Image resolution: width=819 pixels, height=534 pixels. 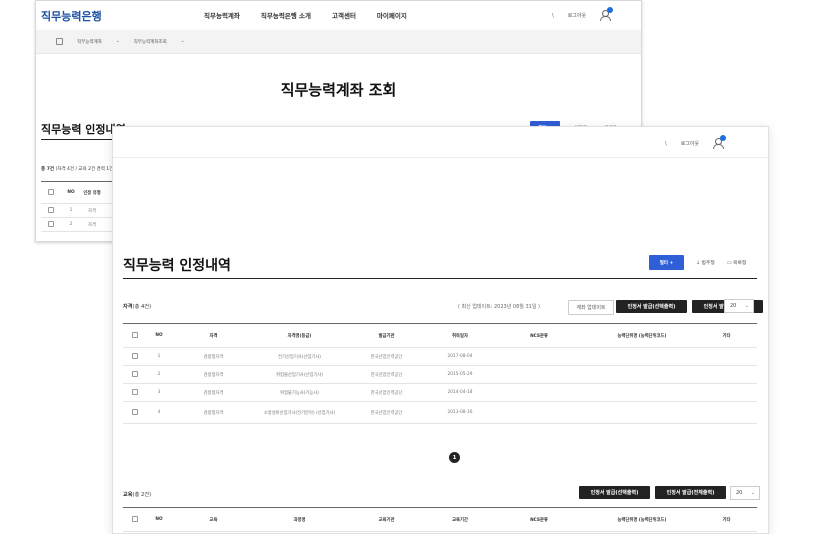 I want to click on col-education: 교육, so click(x=213, y=519).